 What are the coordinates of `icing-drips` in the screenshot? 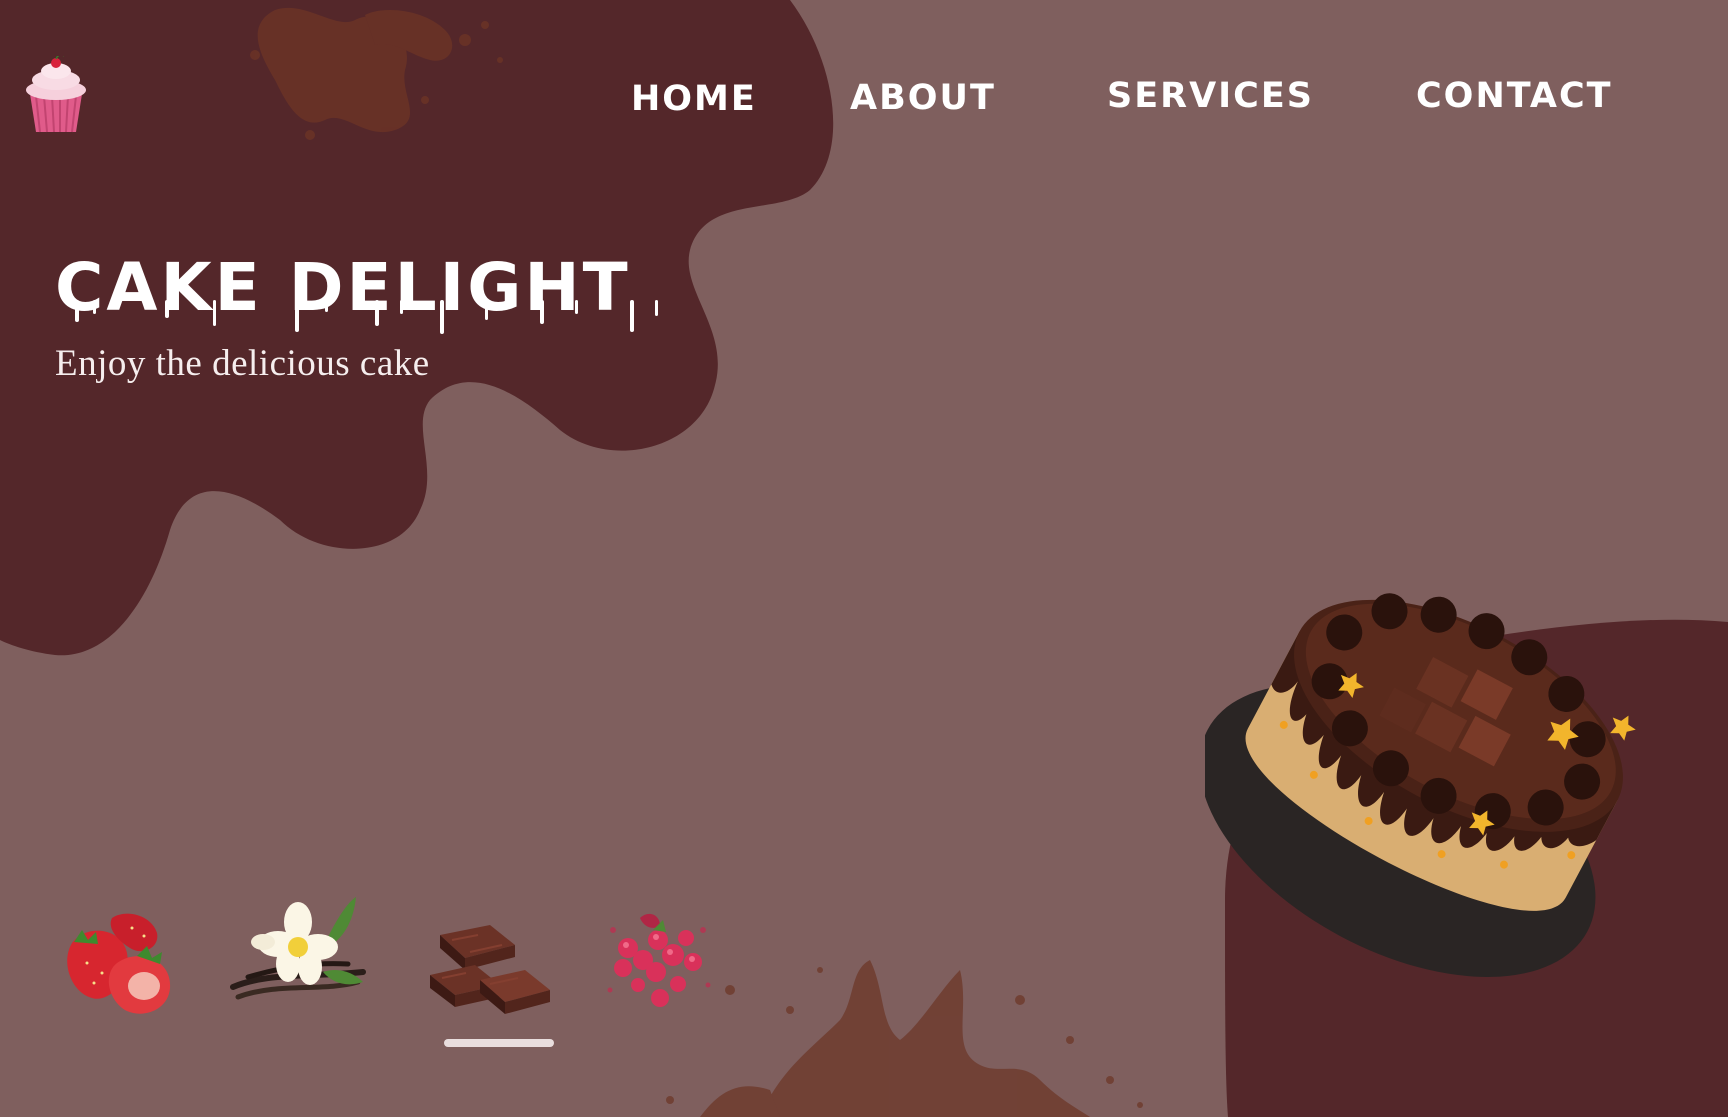 It's located at (366, 317).